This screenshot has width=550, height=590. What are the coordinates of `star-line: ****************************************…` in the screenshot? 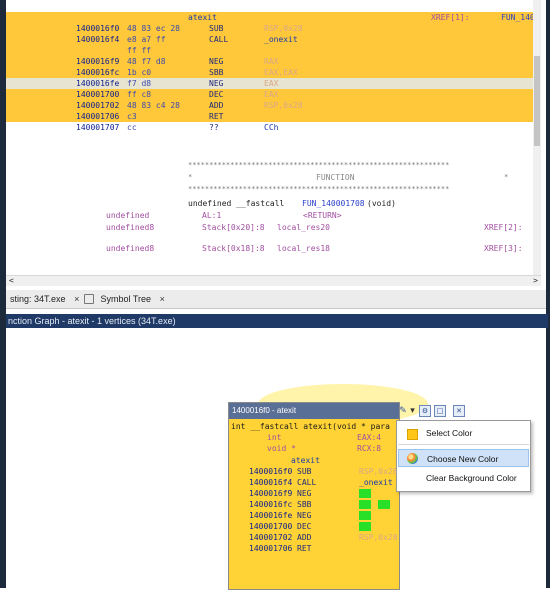 It's located at (319, 165).